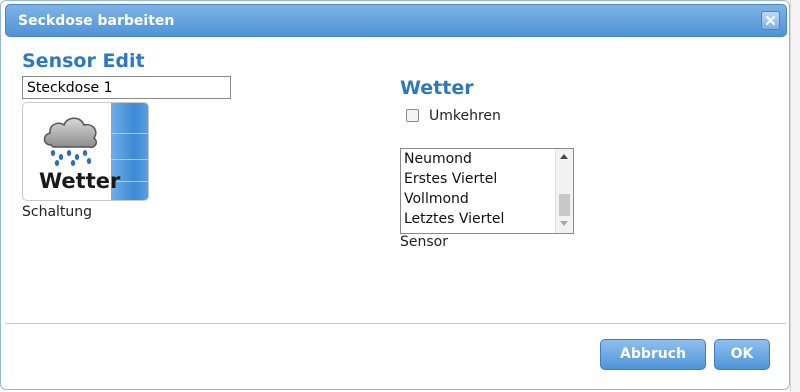 The image size is (800, 392). I want to click on scroll-up-icon, so click(564, 156).